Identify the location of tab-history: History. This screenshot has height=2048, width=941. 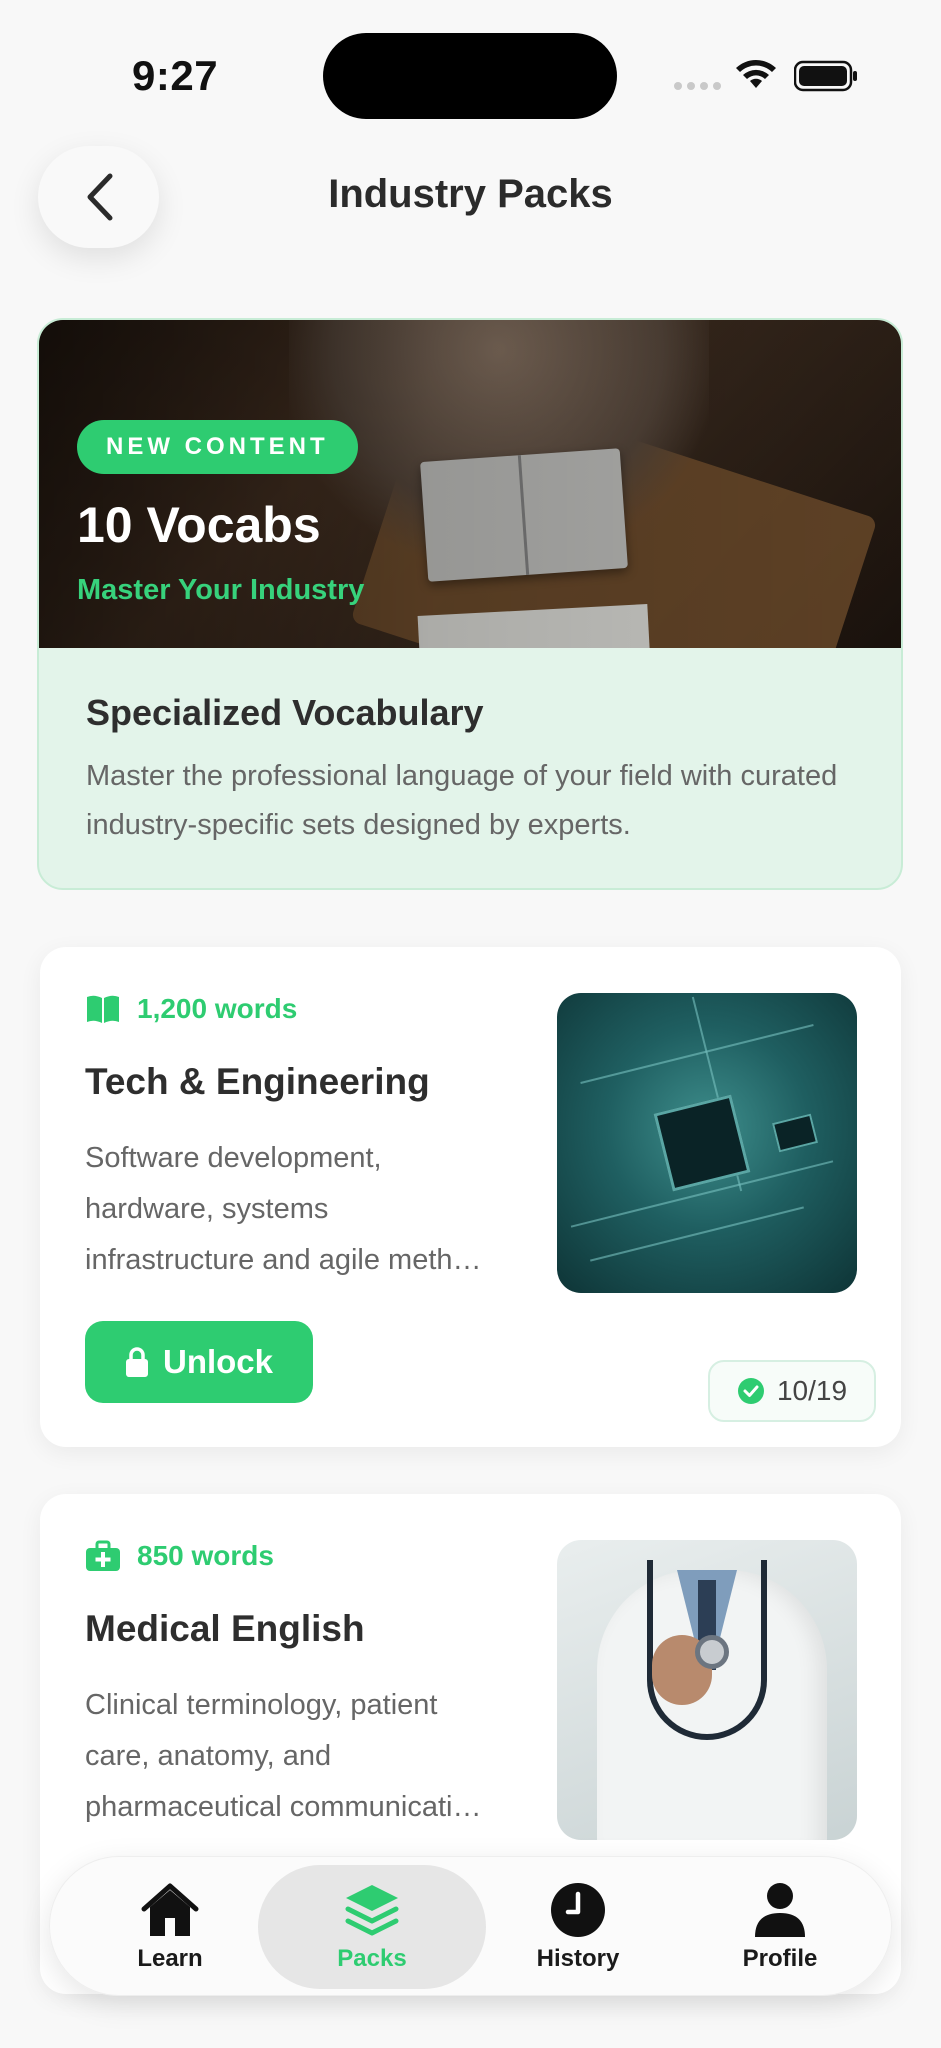
(578, 1927).